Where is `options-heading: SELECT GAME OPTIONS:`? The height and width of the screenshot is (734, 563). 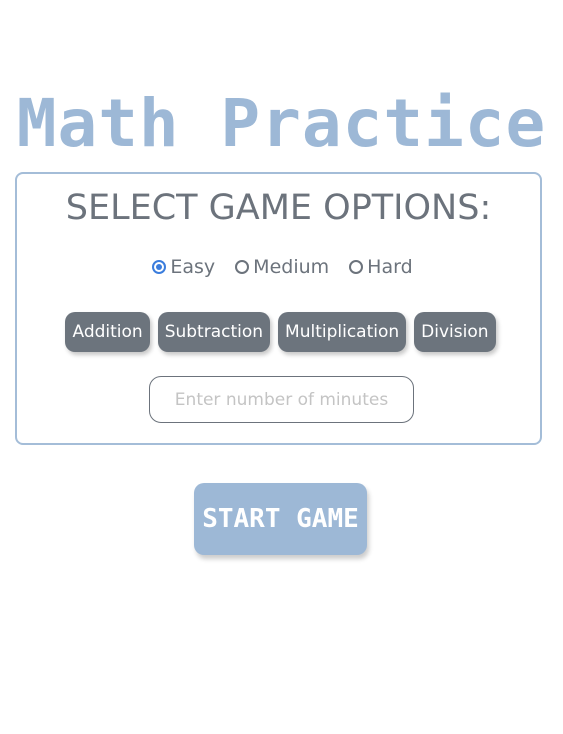 options-heading: SELECT GAME OPTIONS: is located at coordinates (278, 208).